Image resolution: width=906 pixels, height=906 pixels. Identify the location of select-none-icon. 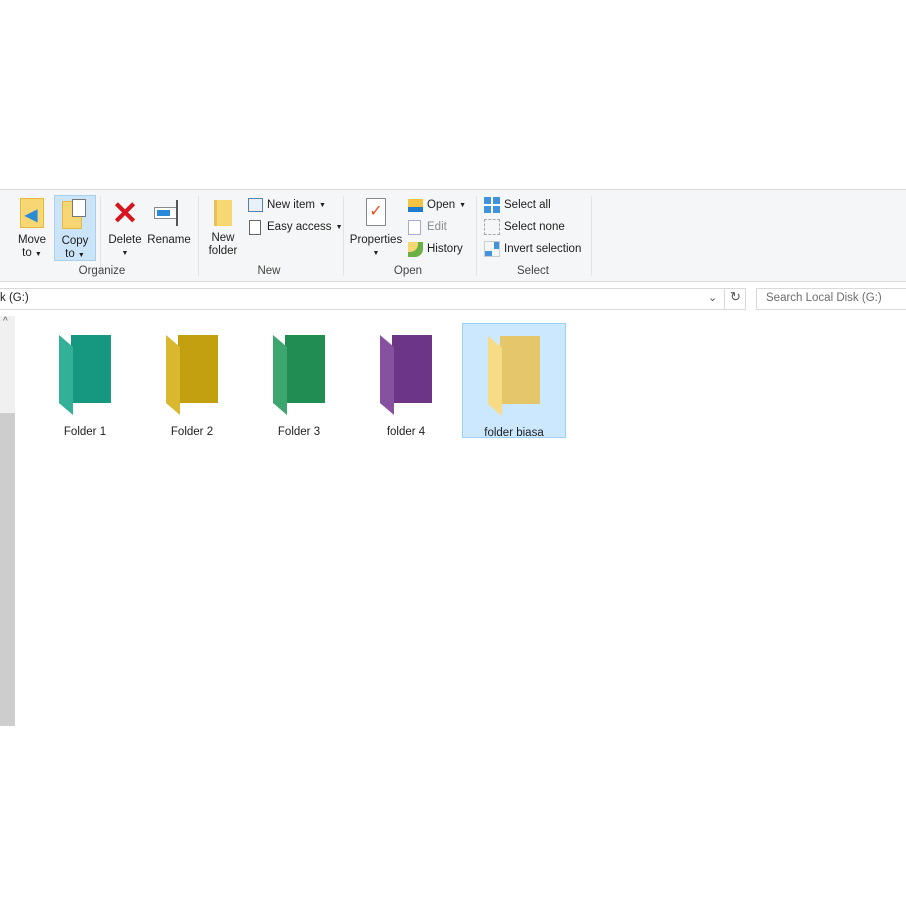
(492, 227).